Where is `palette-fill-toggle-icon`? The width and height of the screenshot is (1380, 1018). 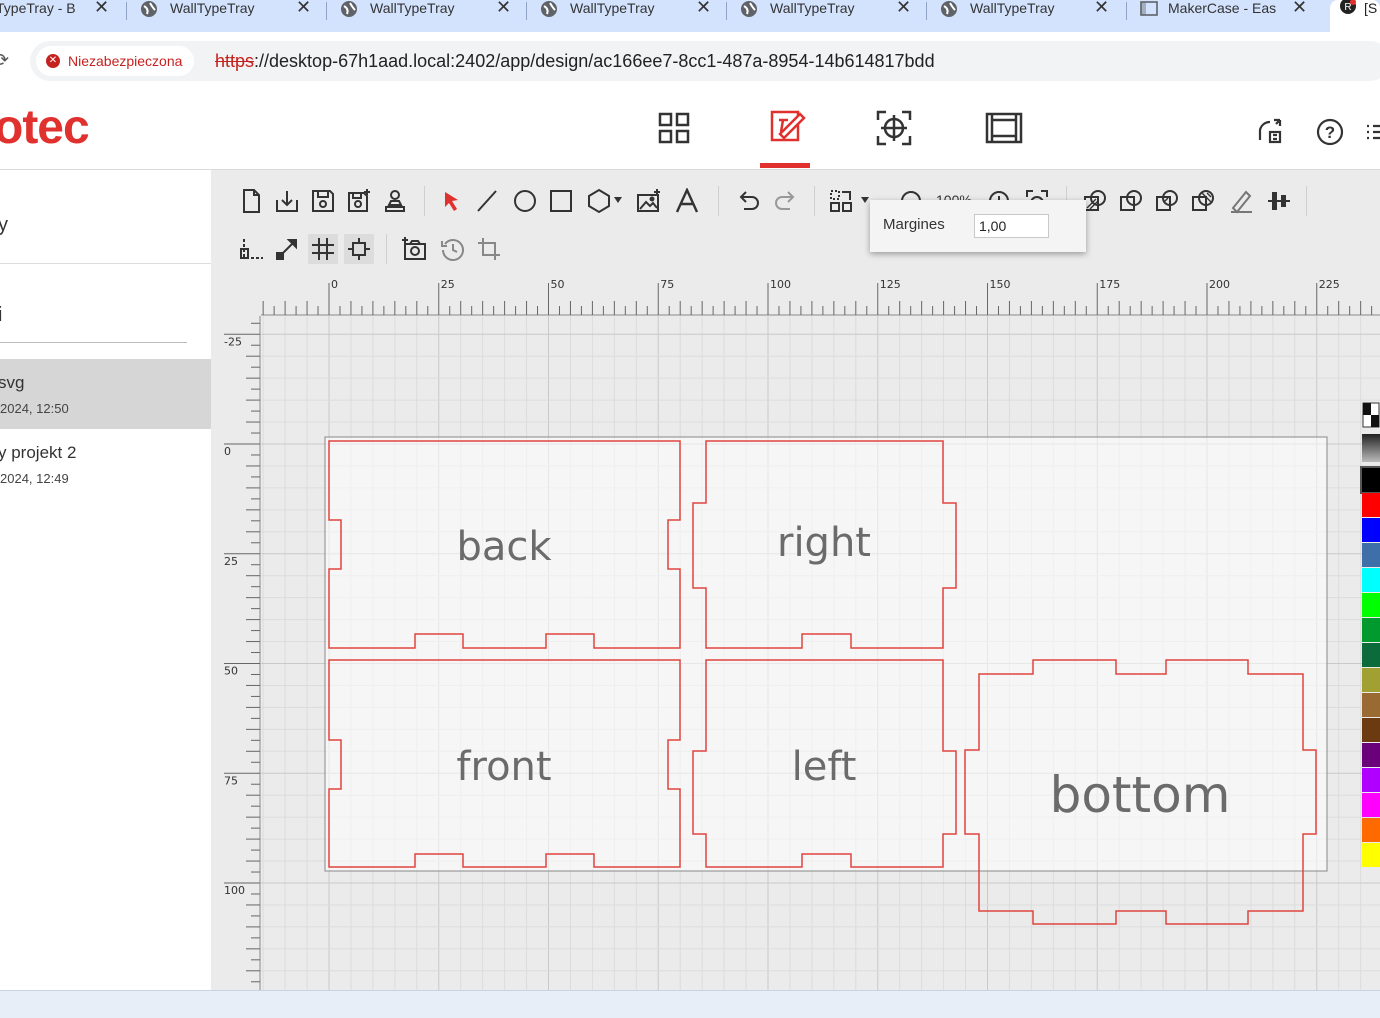 palette-fill-toggle-icon is located at coordinates (1371, 415).